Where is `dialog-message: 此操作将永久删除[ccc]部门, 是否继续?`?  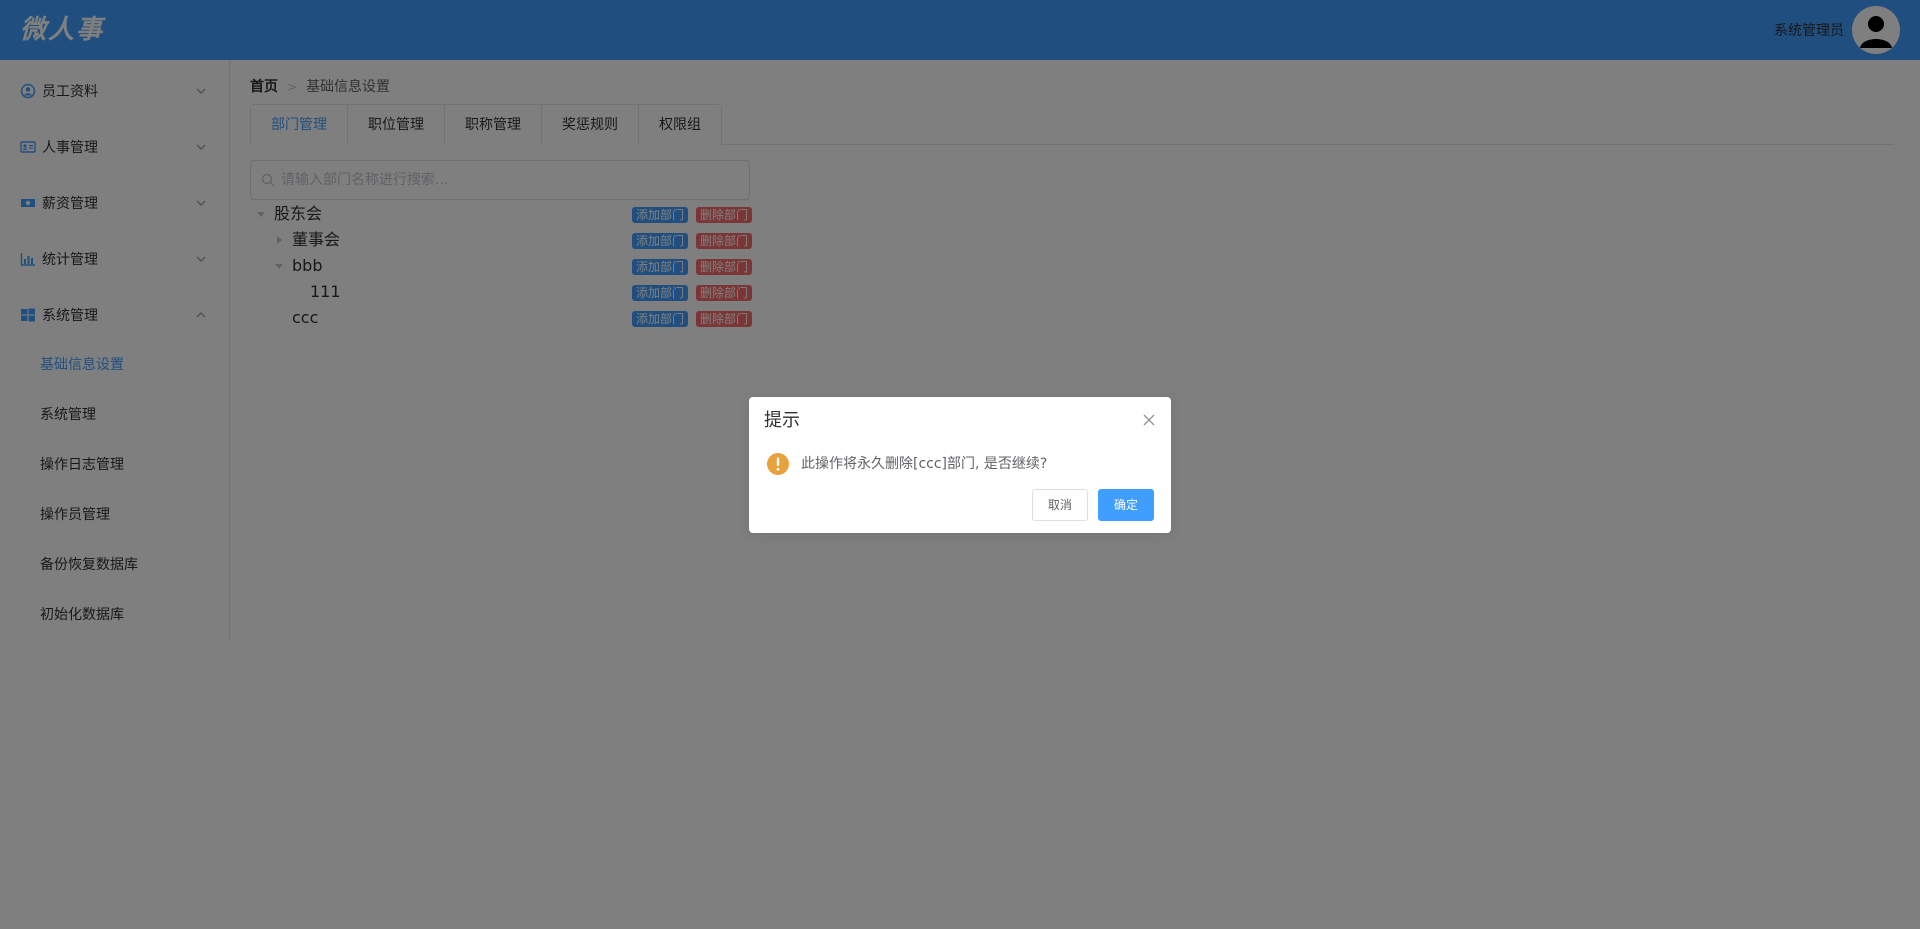 dialog-message: 此操作将永久删除[ccc]部门, 是否继续? is located at coordinates (924, 464).